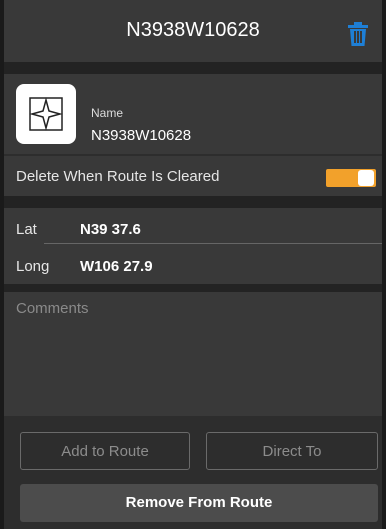 This screenshot has width=386, height=529. What do you see at coordinates (358, 34) in the screenshot?
I see `trash-icon` at bounding box center [358, 34].